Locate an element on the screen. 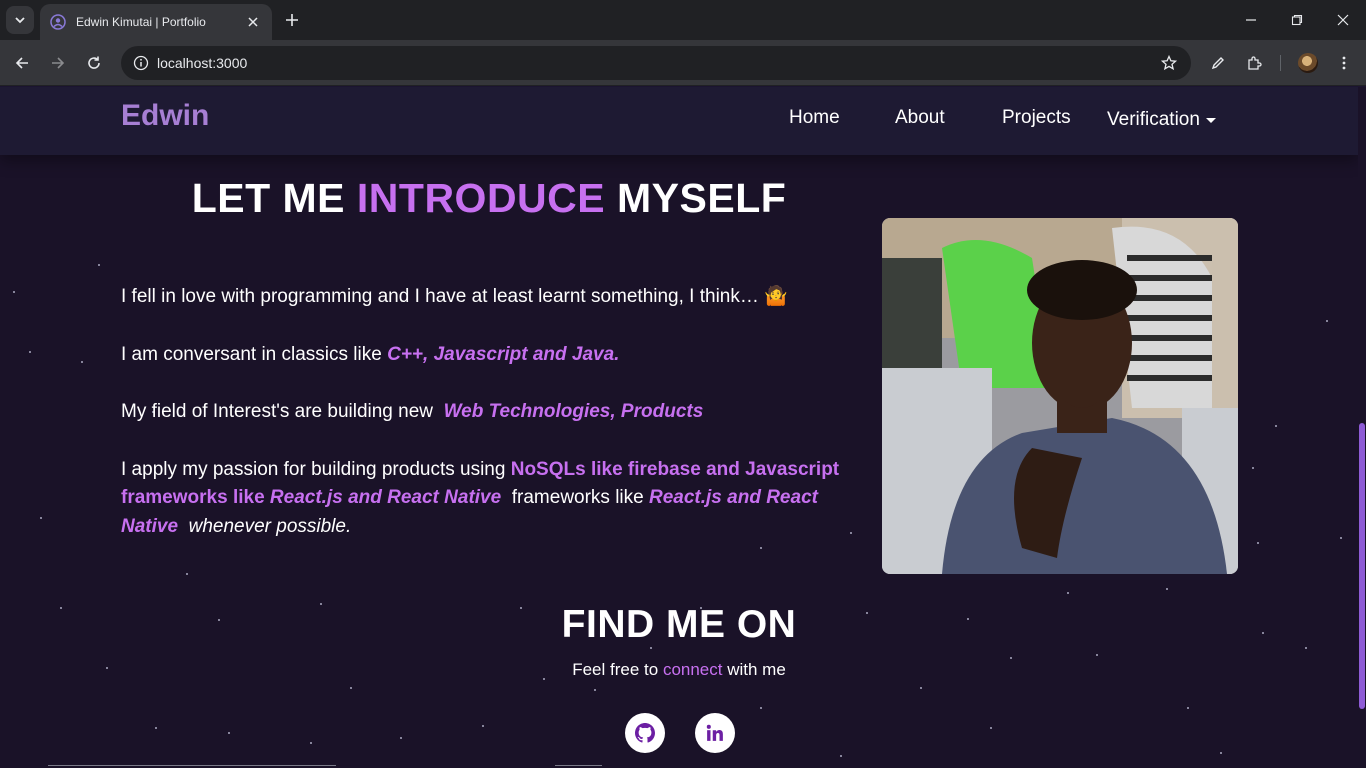  linkedin-icon is located at coordinates (714, 732).